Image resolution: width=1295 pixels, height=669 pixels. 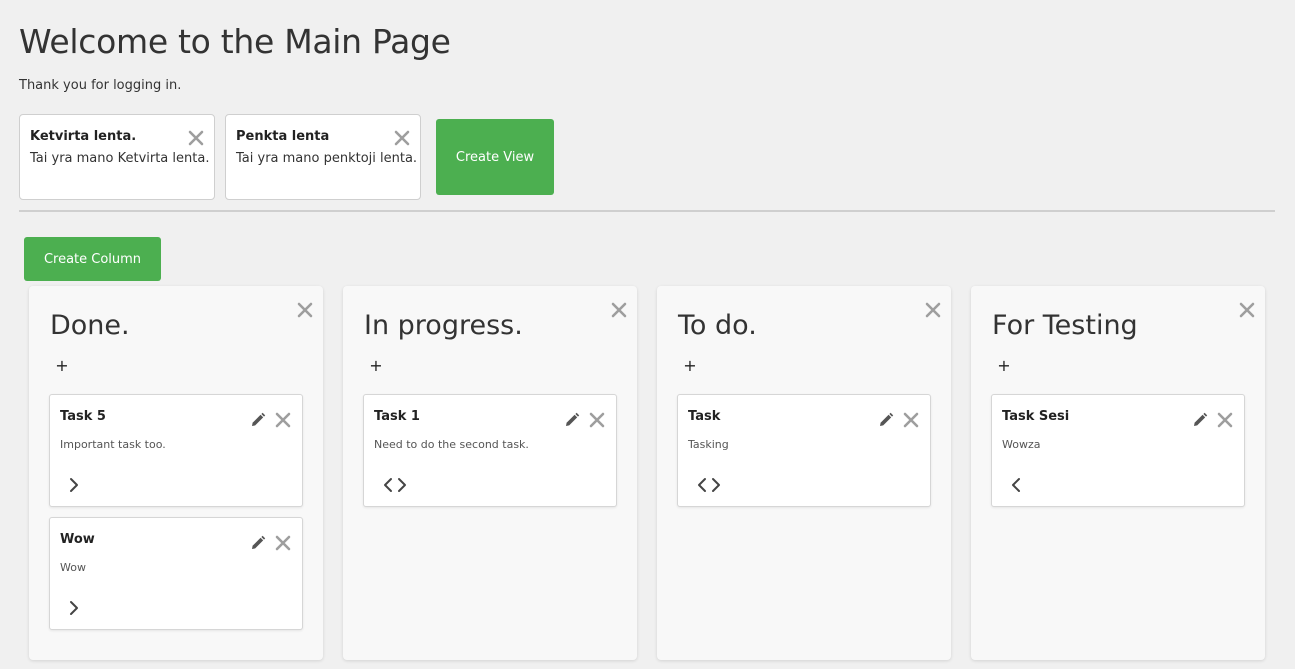 I want to click on task-description: Need to do the second task., so click(x=451, y=444).